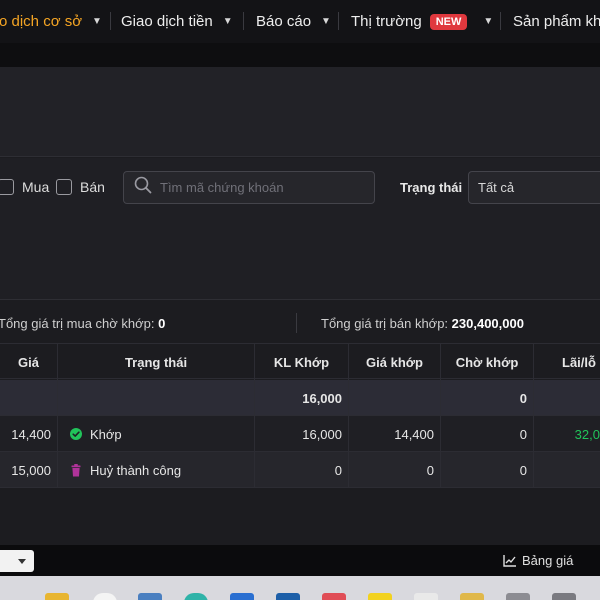  I want to click on sell-checkbox-label: Bán, so click(92, 187).